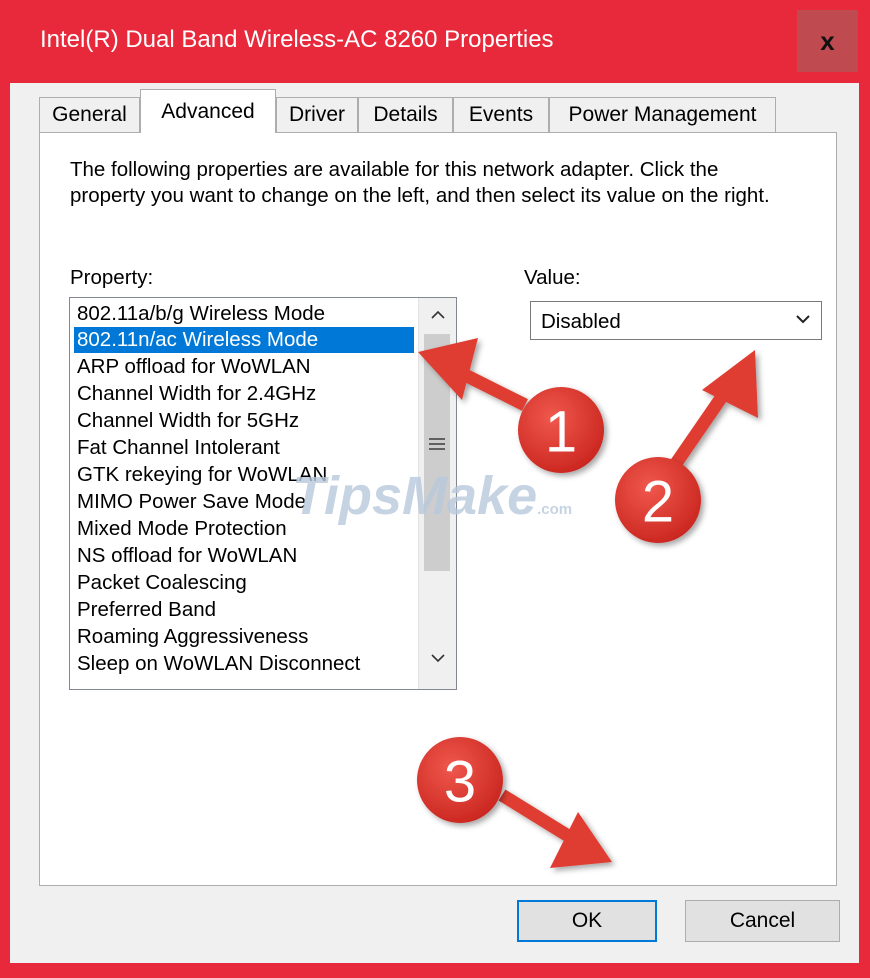 This screenshot has height=978, width=870. I want to click on scroll-up-button, so click(437, 314).